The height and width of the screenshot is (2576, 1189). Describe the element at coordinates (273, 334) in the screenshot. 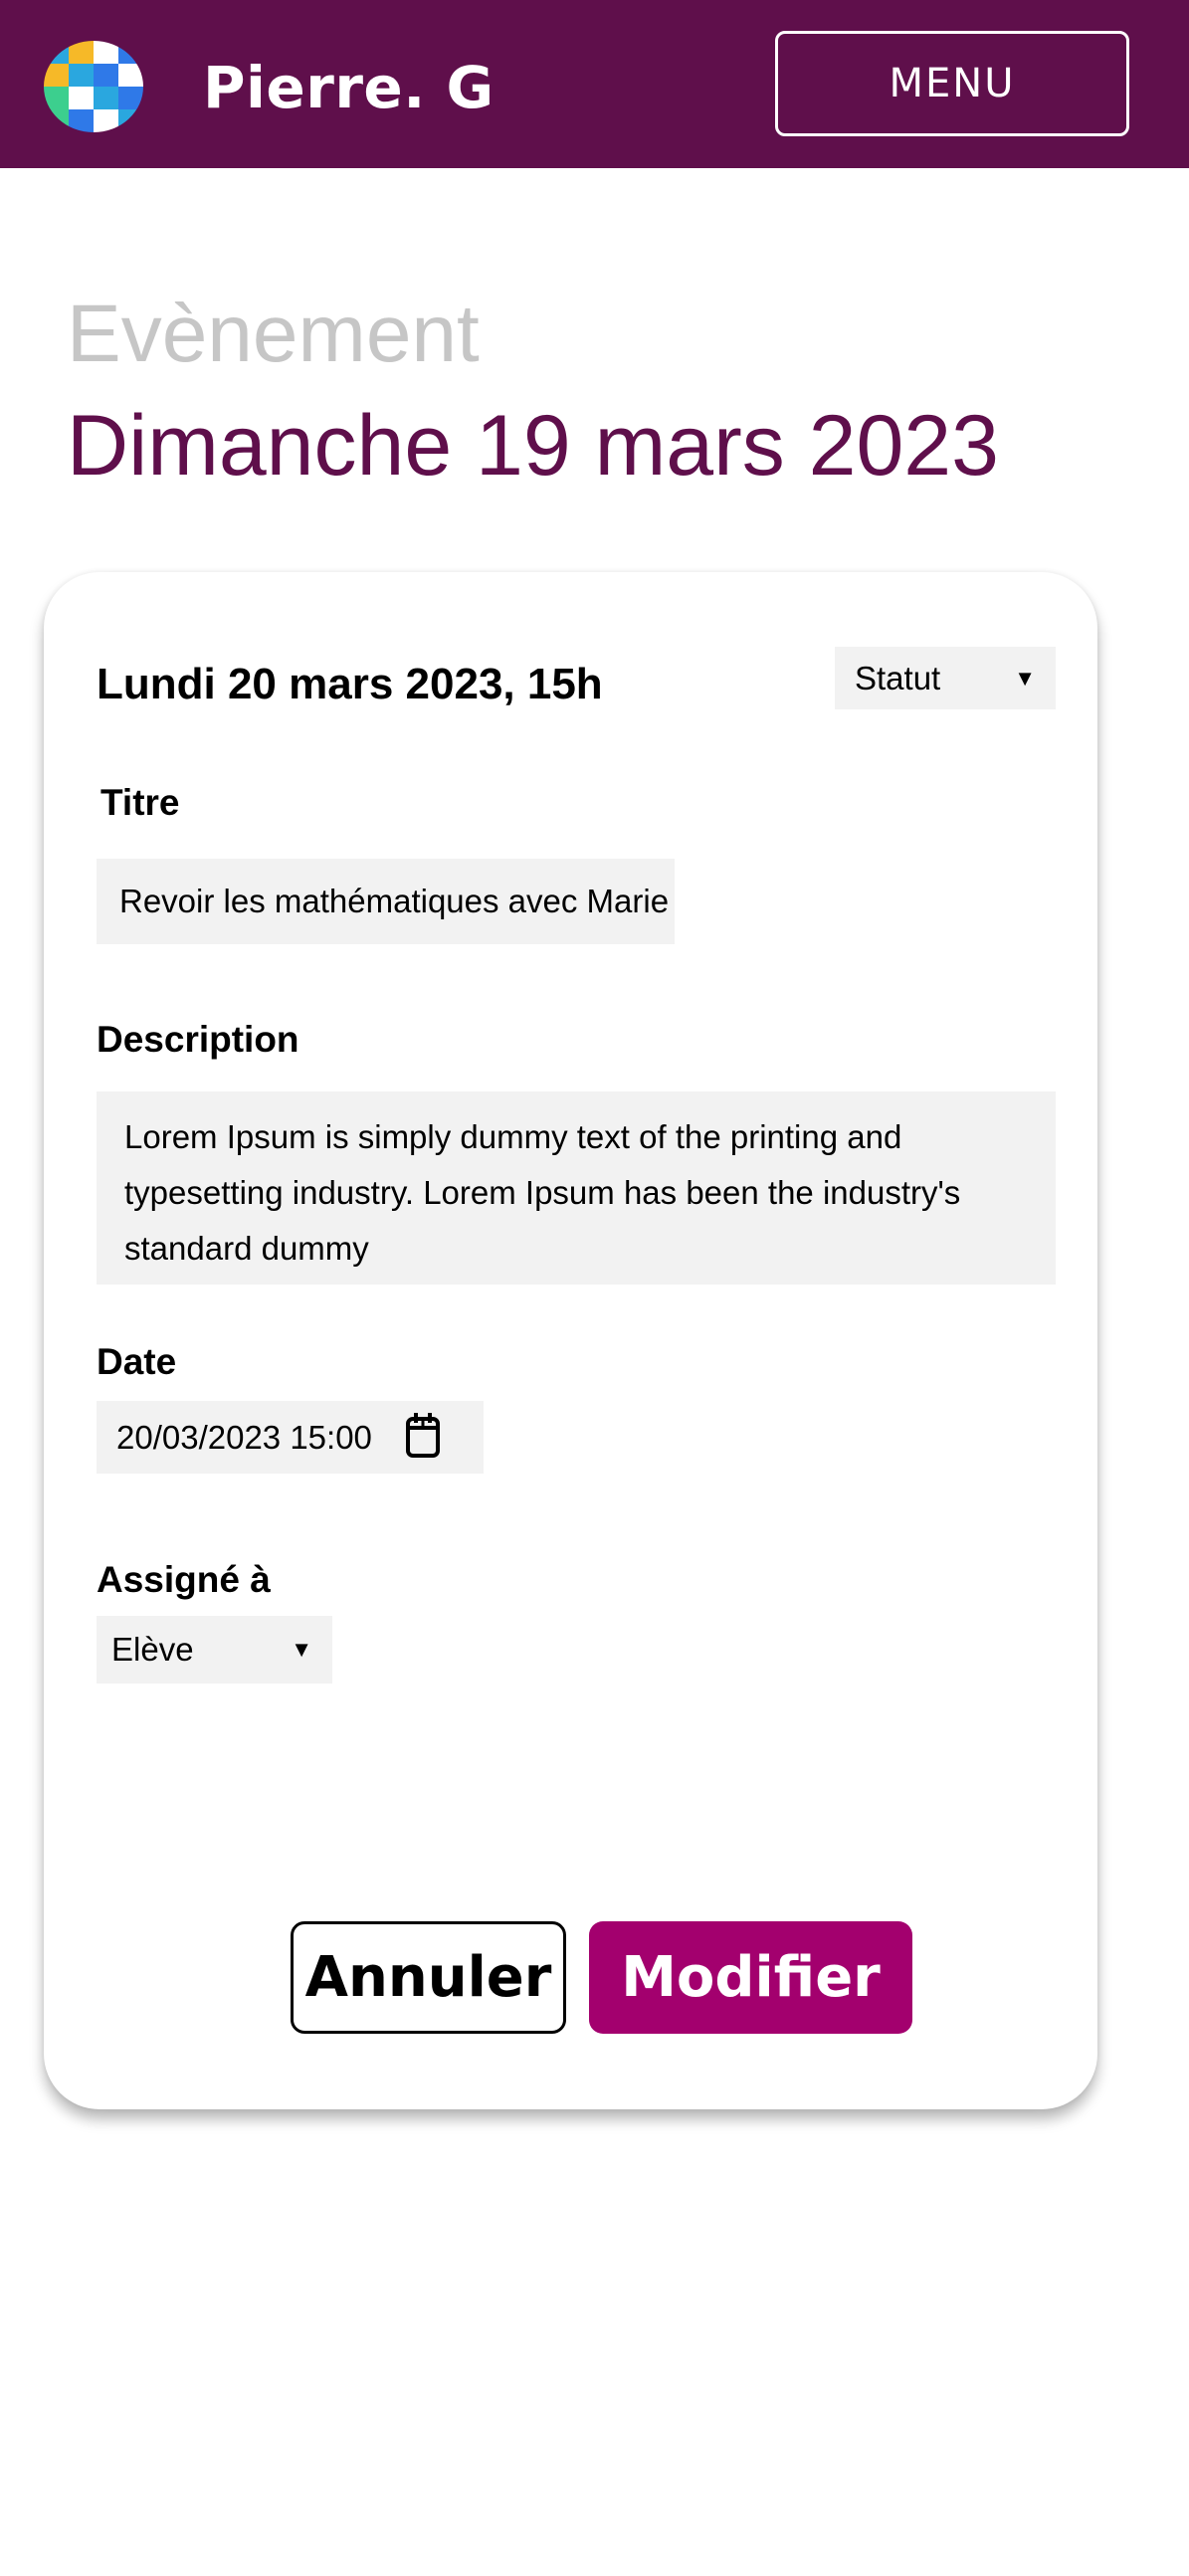

I see `section-label: Evènement` at that location.